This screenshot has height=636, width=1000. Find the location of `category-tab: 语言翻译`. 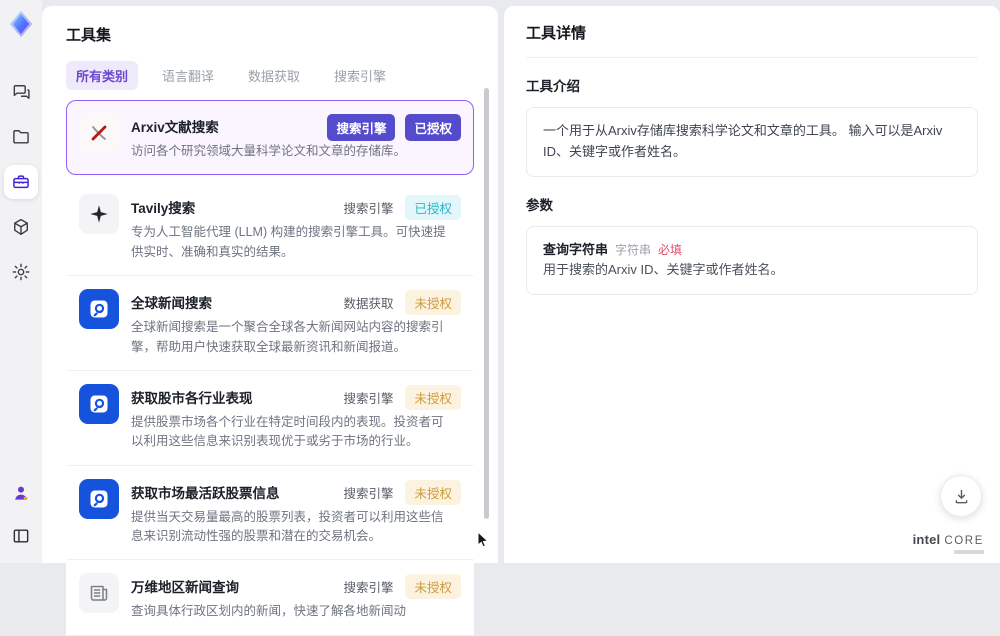

category-tab: 语言翻译 is located at coordinates (188, 75).